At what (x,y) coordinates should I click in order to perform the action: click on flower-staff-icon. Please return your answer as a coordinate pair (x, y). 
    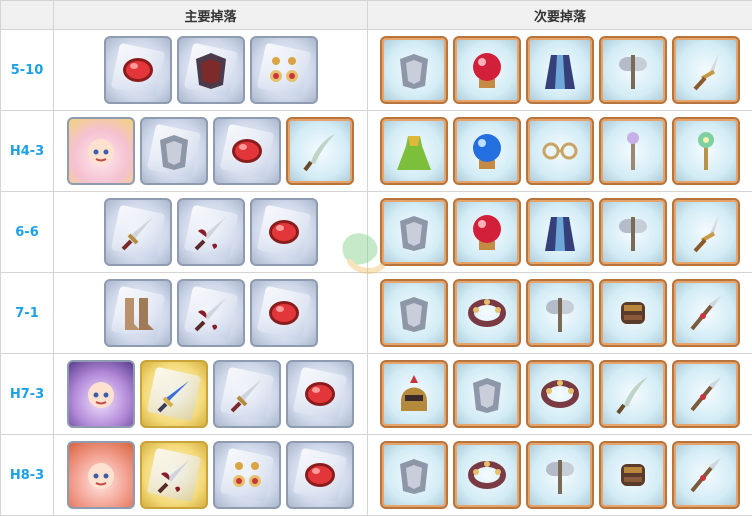
    Looking at the image, I should click on (706, 151).